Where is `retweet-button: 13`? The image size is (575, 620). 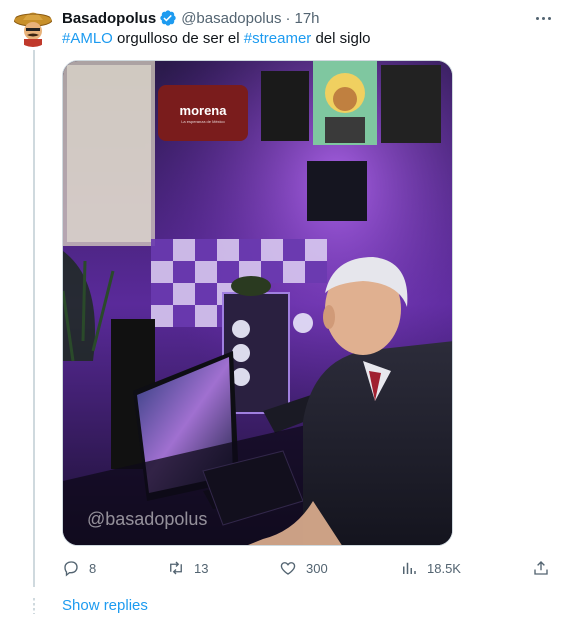 retweet-button: 13 is located at coordinates (187, 568).